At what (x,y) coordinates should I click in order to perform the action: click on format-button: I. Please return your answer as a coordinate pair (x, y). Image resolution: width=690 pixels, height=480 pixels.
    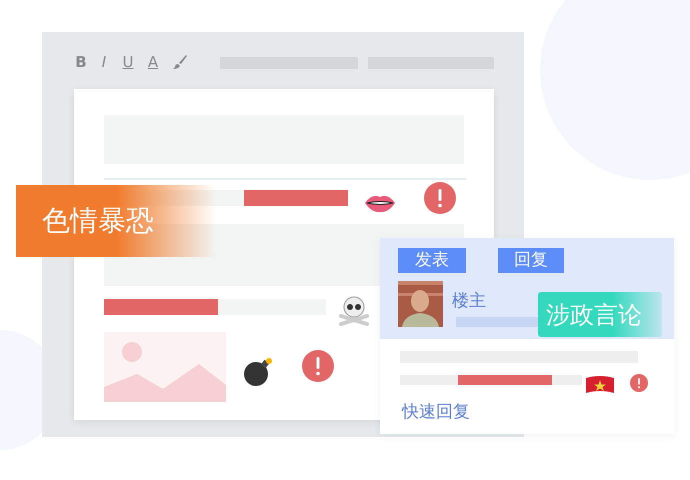
    Looking at the image, I should click on (104, 62).